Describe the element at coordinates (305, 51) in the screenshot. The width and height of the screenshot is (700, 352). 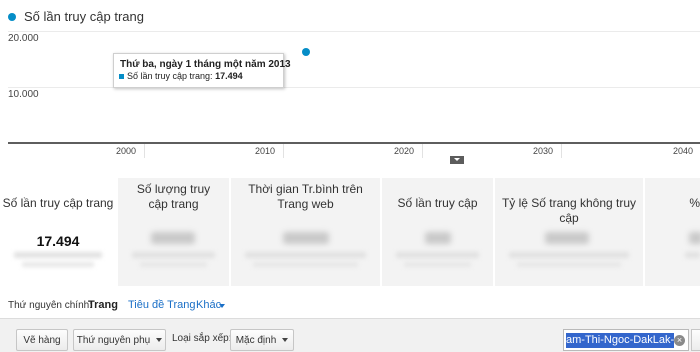
I see `data-point` at that location.